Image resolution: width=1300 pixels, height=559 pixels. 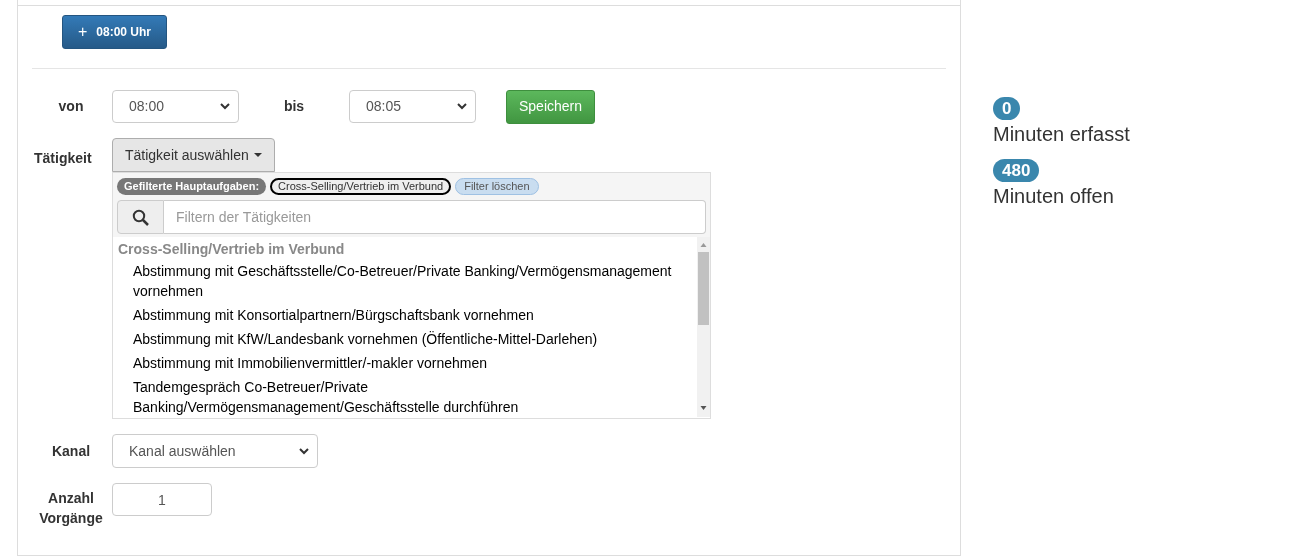 What do you see at coordinates (192, 186) in the screenshot?
I see `filter-label: Gefilterte Hauptaufgaben:` at bounding box center [192, 186].